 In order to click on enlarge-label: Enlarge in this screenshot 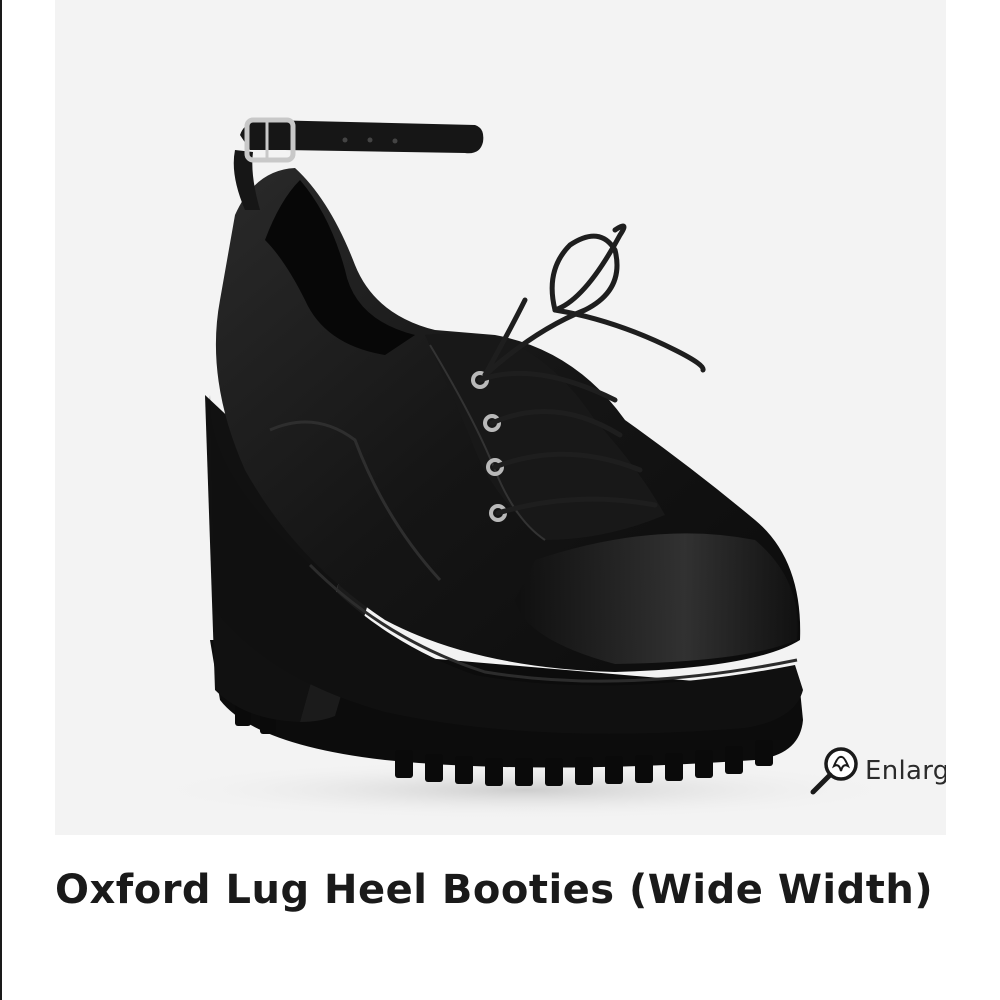, I will do `click(905, 771)`.